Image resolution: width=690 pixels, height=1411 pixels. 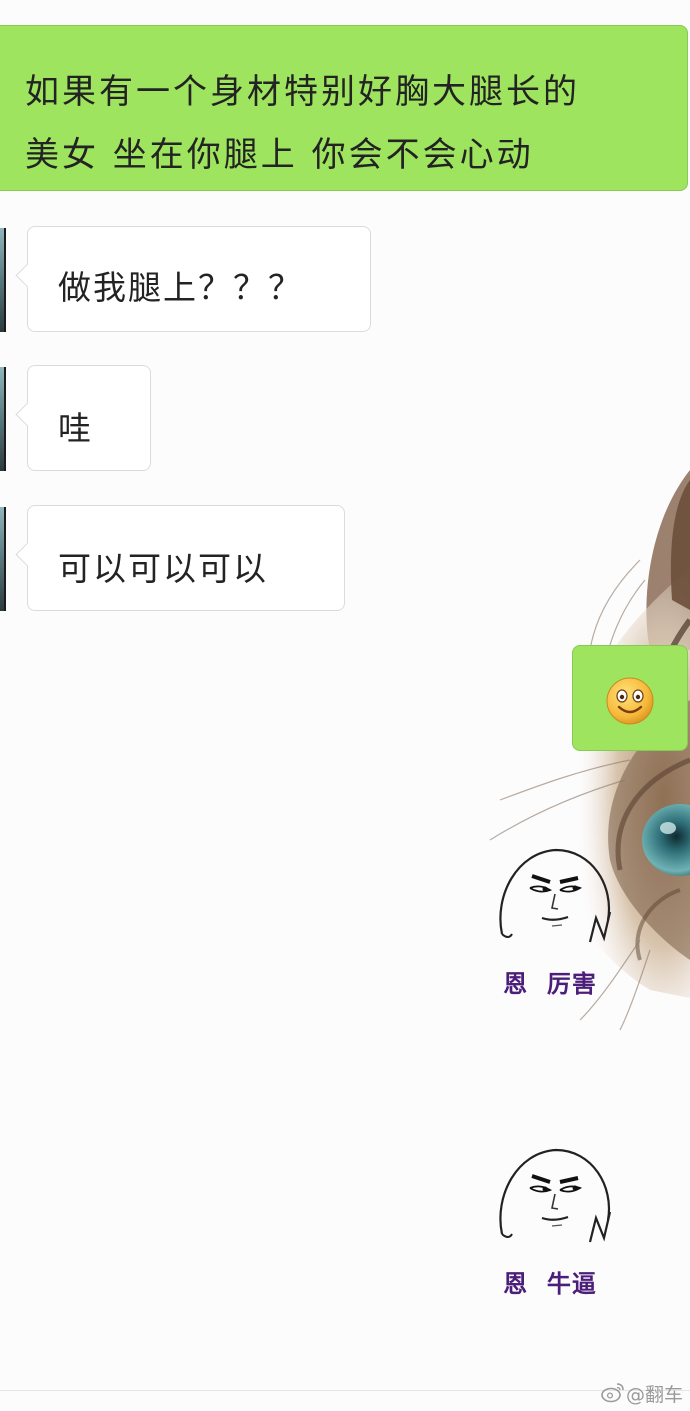 I want to click on divider, so click(x=345, y=1390).